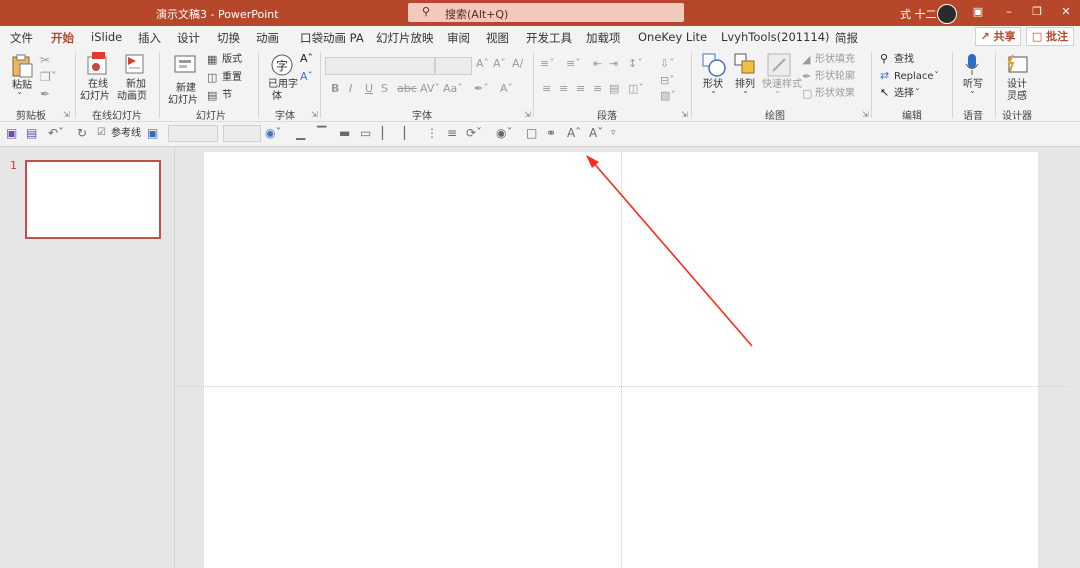  I want to click on arrow-shaft, so click(672, 253).